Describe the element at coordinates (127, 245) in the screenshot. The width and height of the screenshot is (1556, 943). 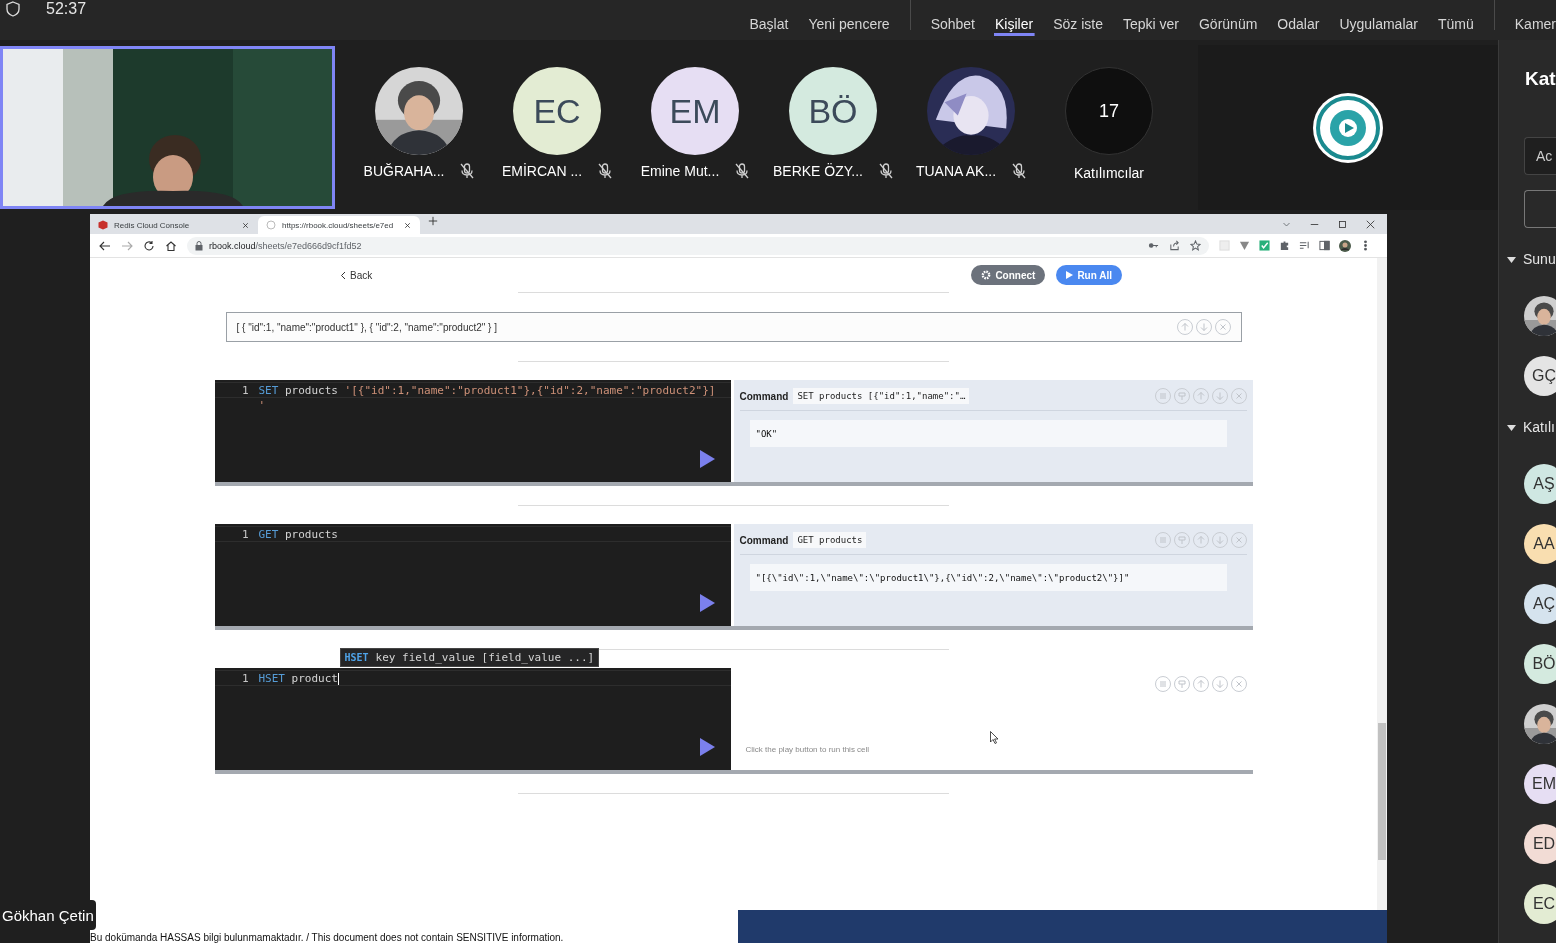
I see `forward-icon` at that location.